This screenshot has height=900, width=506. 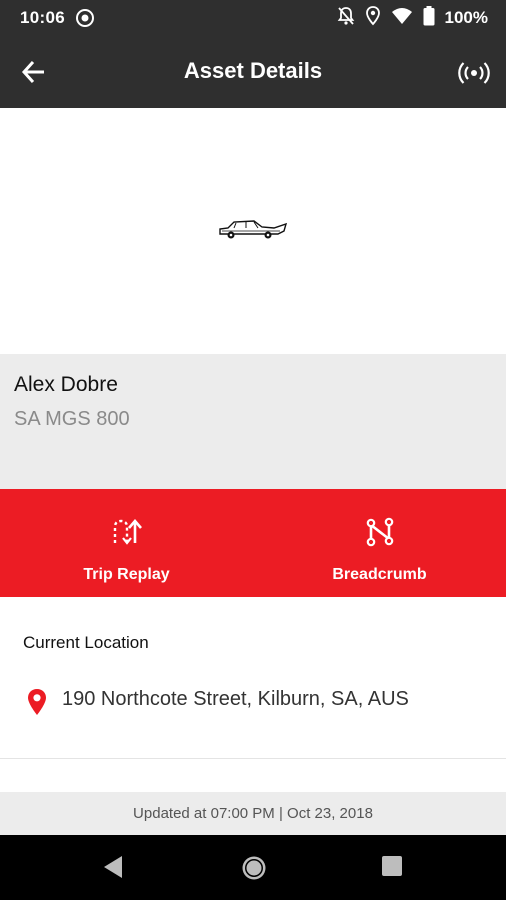 I want to click on asset-name: Alex Dobre, so click(x=66, y=384).